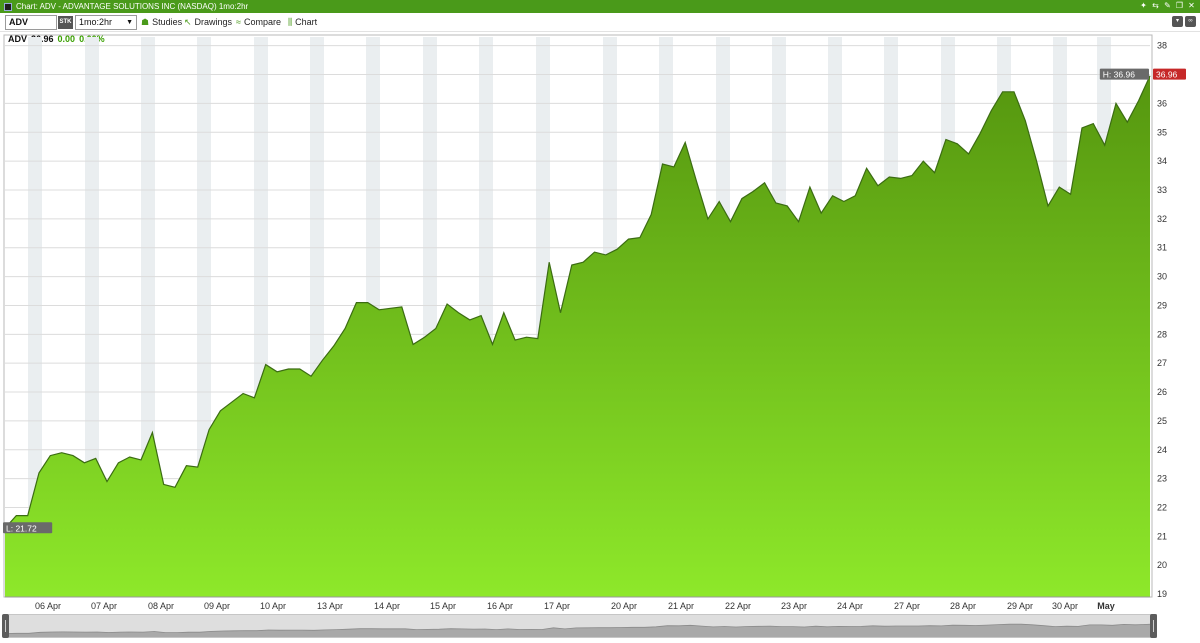 The image size is (1200, 643). I want to click on drawings-icon: ↖, so click(188, 22).